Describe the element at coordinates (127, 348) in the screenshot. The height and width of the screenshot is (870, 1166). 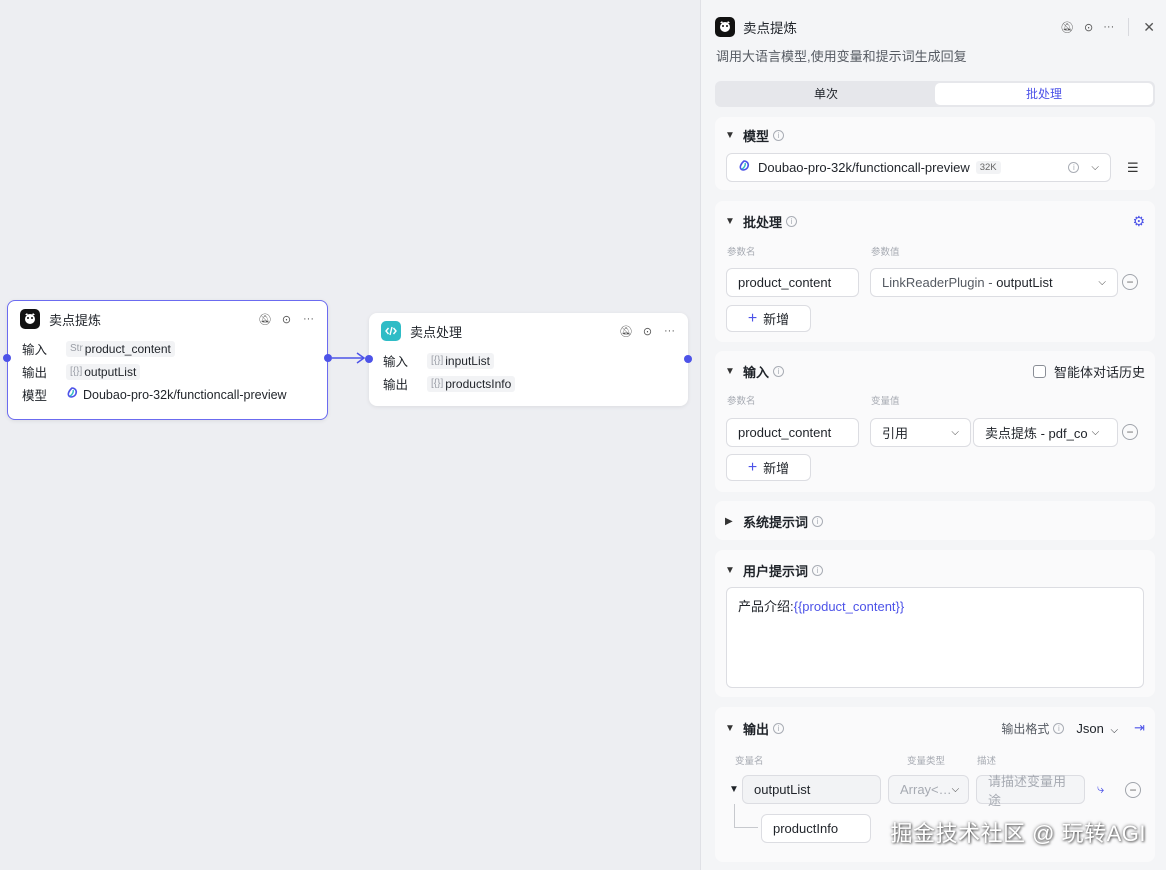
I see `input-value: product_content` at that location.